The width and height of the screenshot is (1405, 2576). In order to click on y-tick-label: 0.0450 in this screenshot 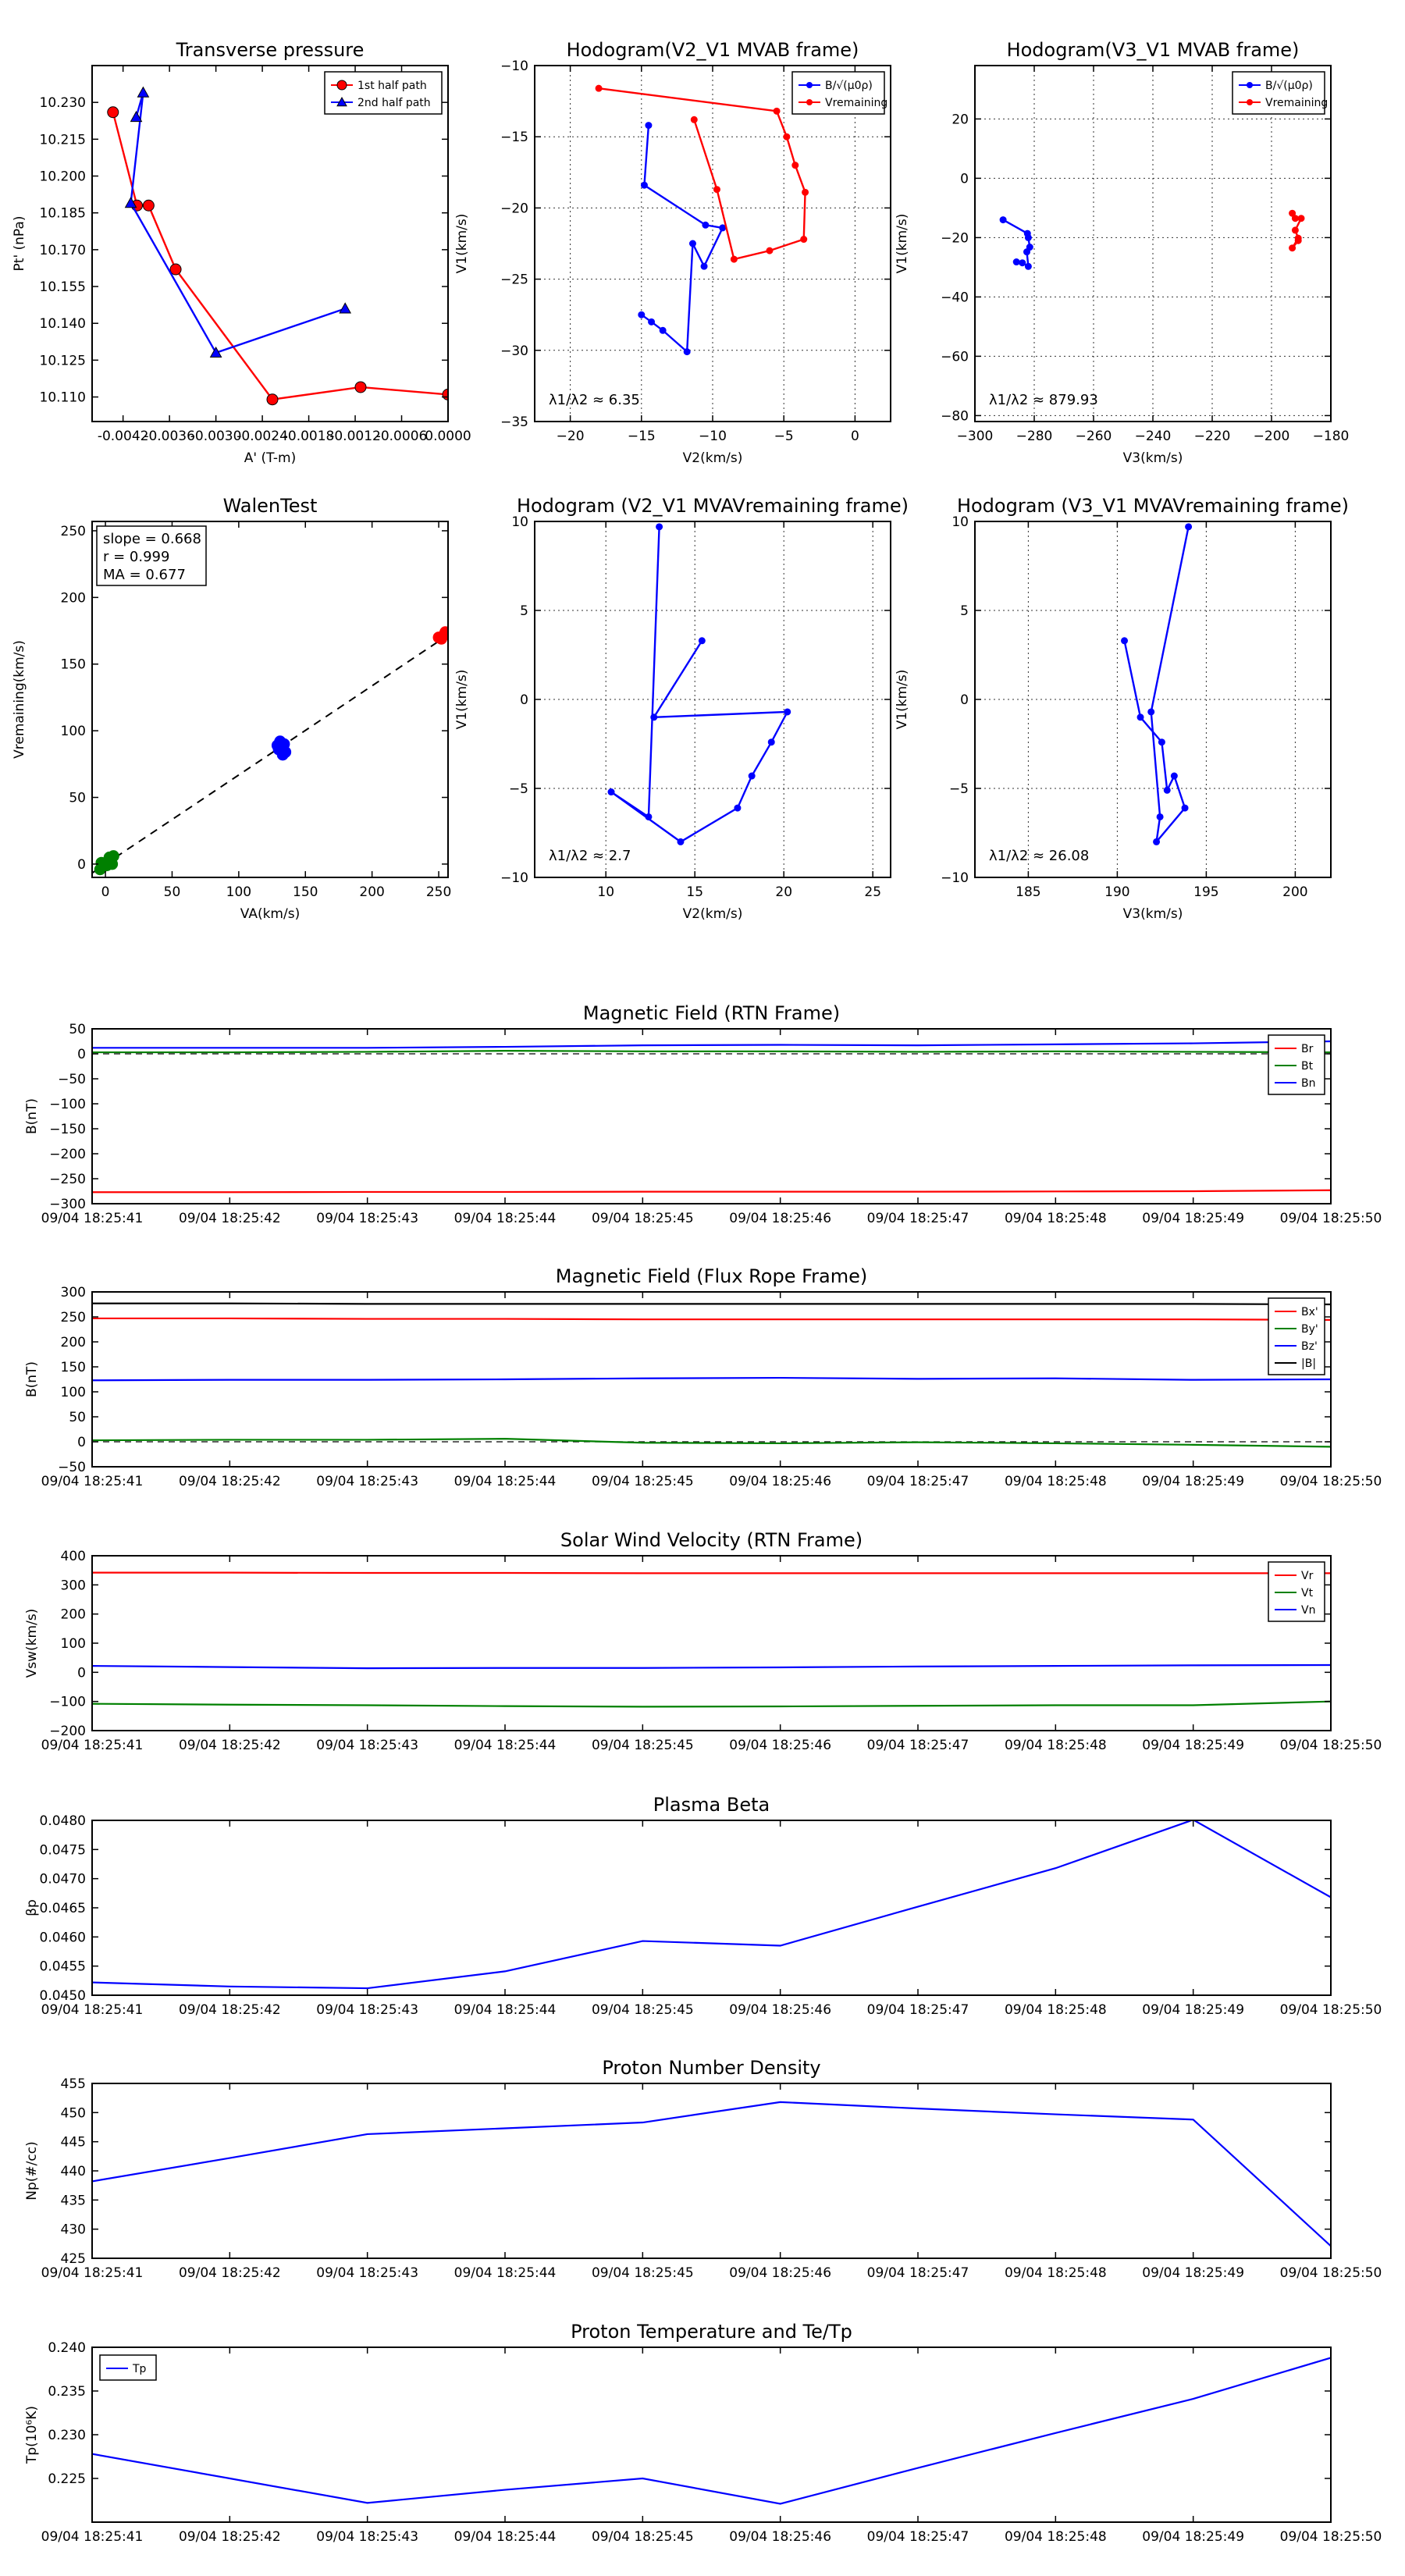, I will do `click(63, 1996)`.